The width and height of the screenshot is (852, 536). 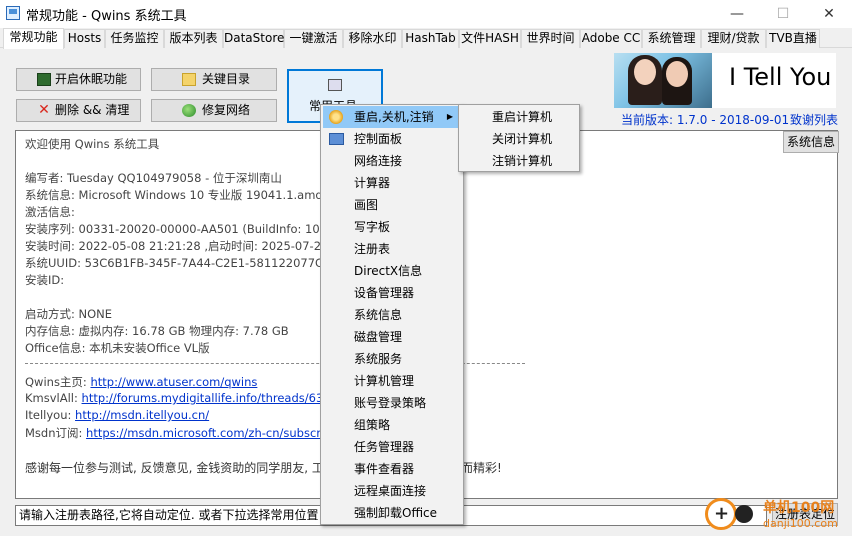 I want to click on menu-item-group-policy: 组策略, so click(x=392, y=425).